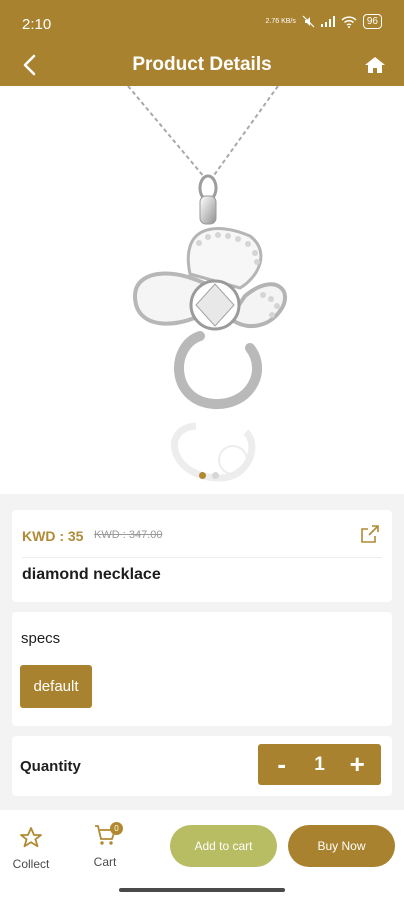 Image resolution: width=404 pixels, height=900 pixels. What do you see at coordinates (280, 21) in the screenshot?
I see `network-speed: 2.76 KB/s` at bounding box center [280, 21].